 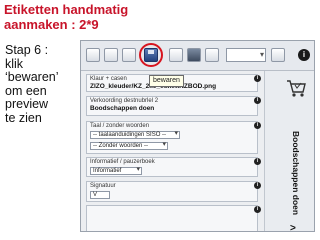 What do you see at coordinates (172, 191) in the screenshot?
I see `panel-signature: Signatuur V` at bounding box center [172, 191].